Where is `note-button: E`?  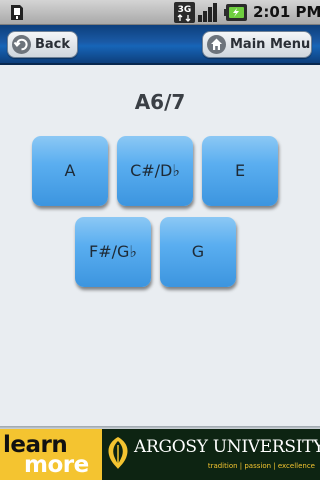
note-button: E is located at coordinates (240, 171).